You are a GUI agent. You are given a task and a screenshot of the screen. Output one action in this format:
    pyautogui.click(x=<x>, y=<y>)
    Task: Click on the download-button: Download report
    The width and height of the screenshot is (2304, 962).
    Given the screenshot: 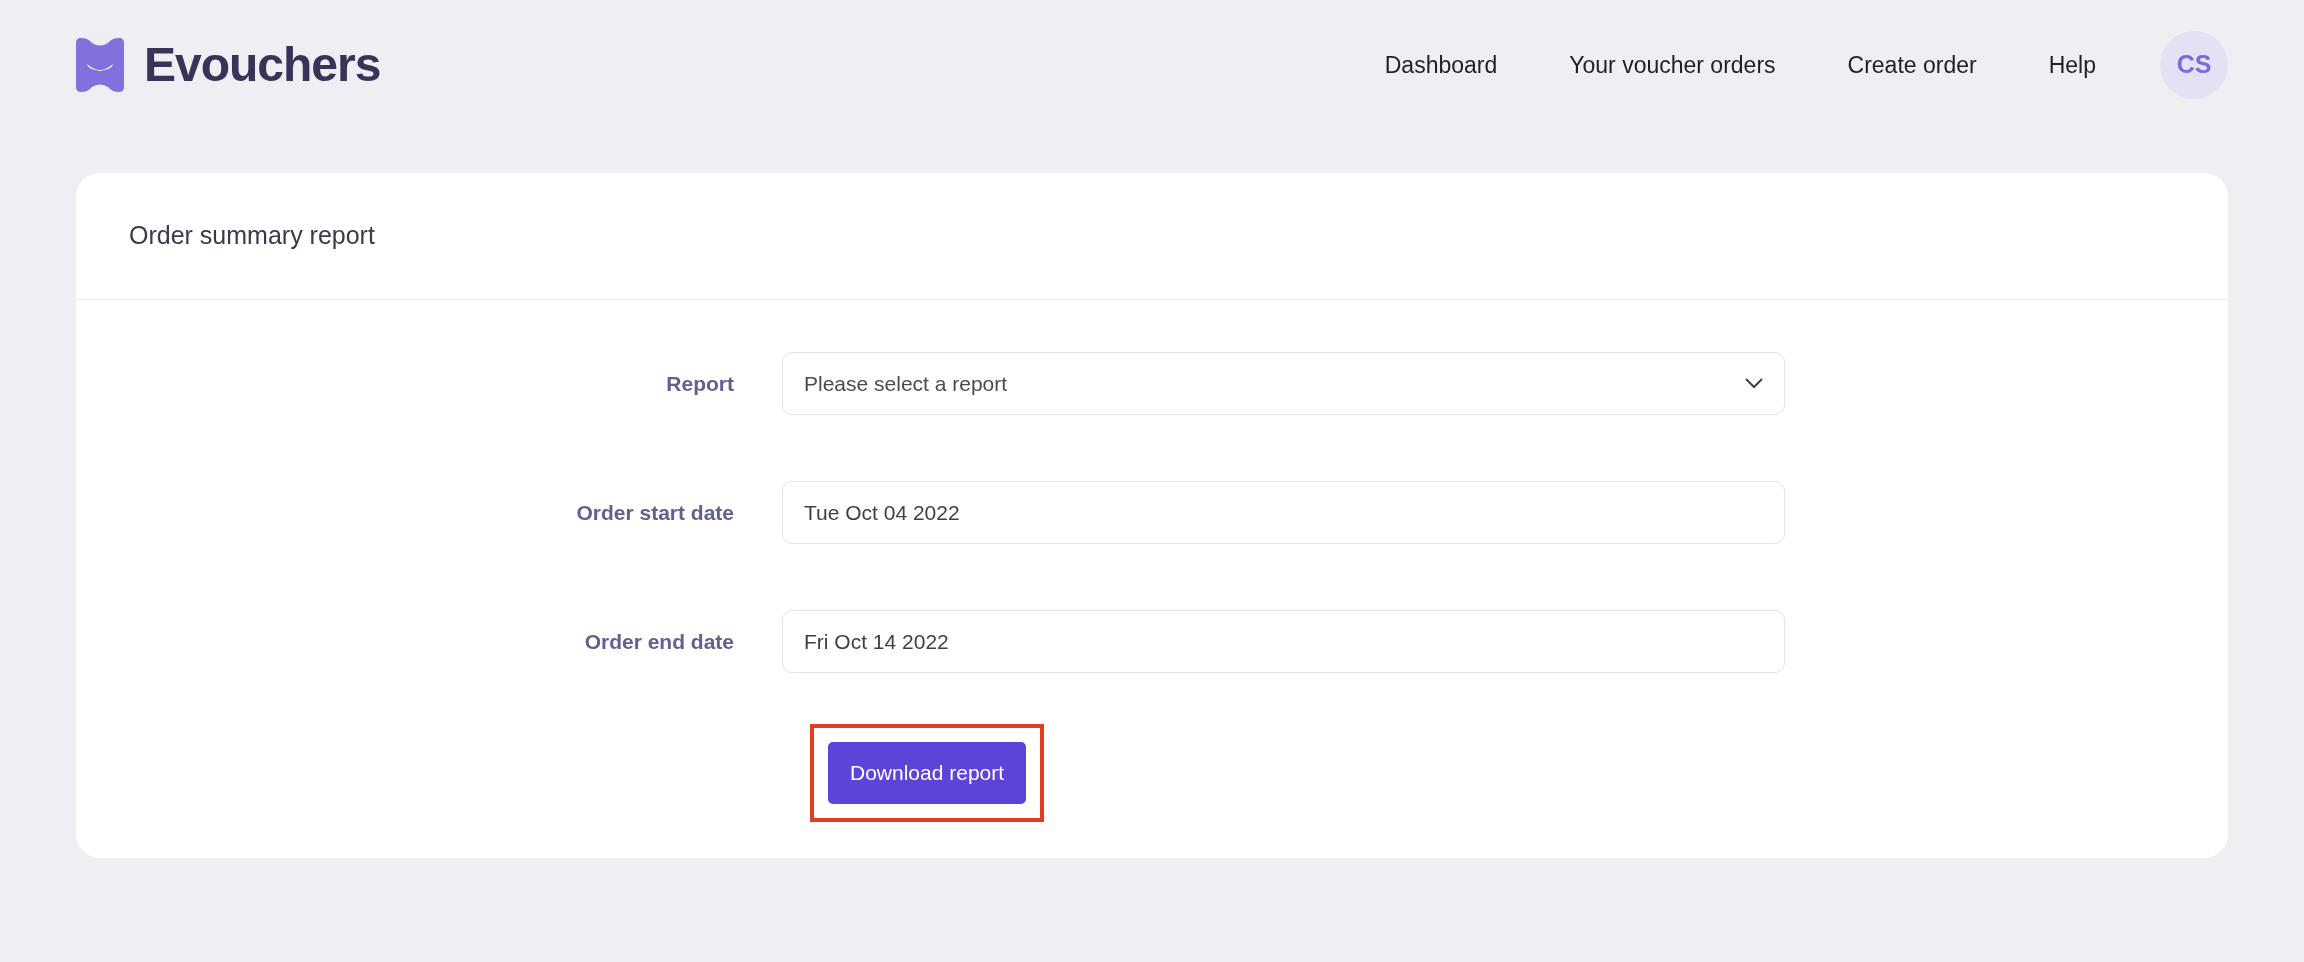 What is the action you would take?
    pyautogui.click(x=927, y=773)
    